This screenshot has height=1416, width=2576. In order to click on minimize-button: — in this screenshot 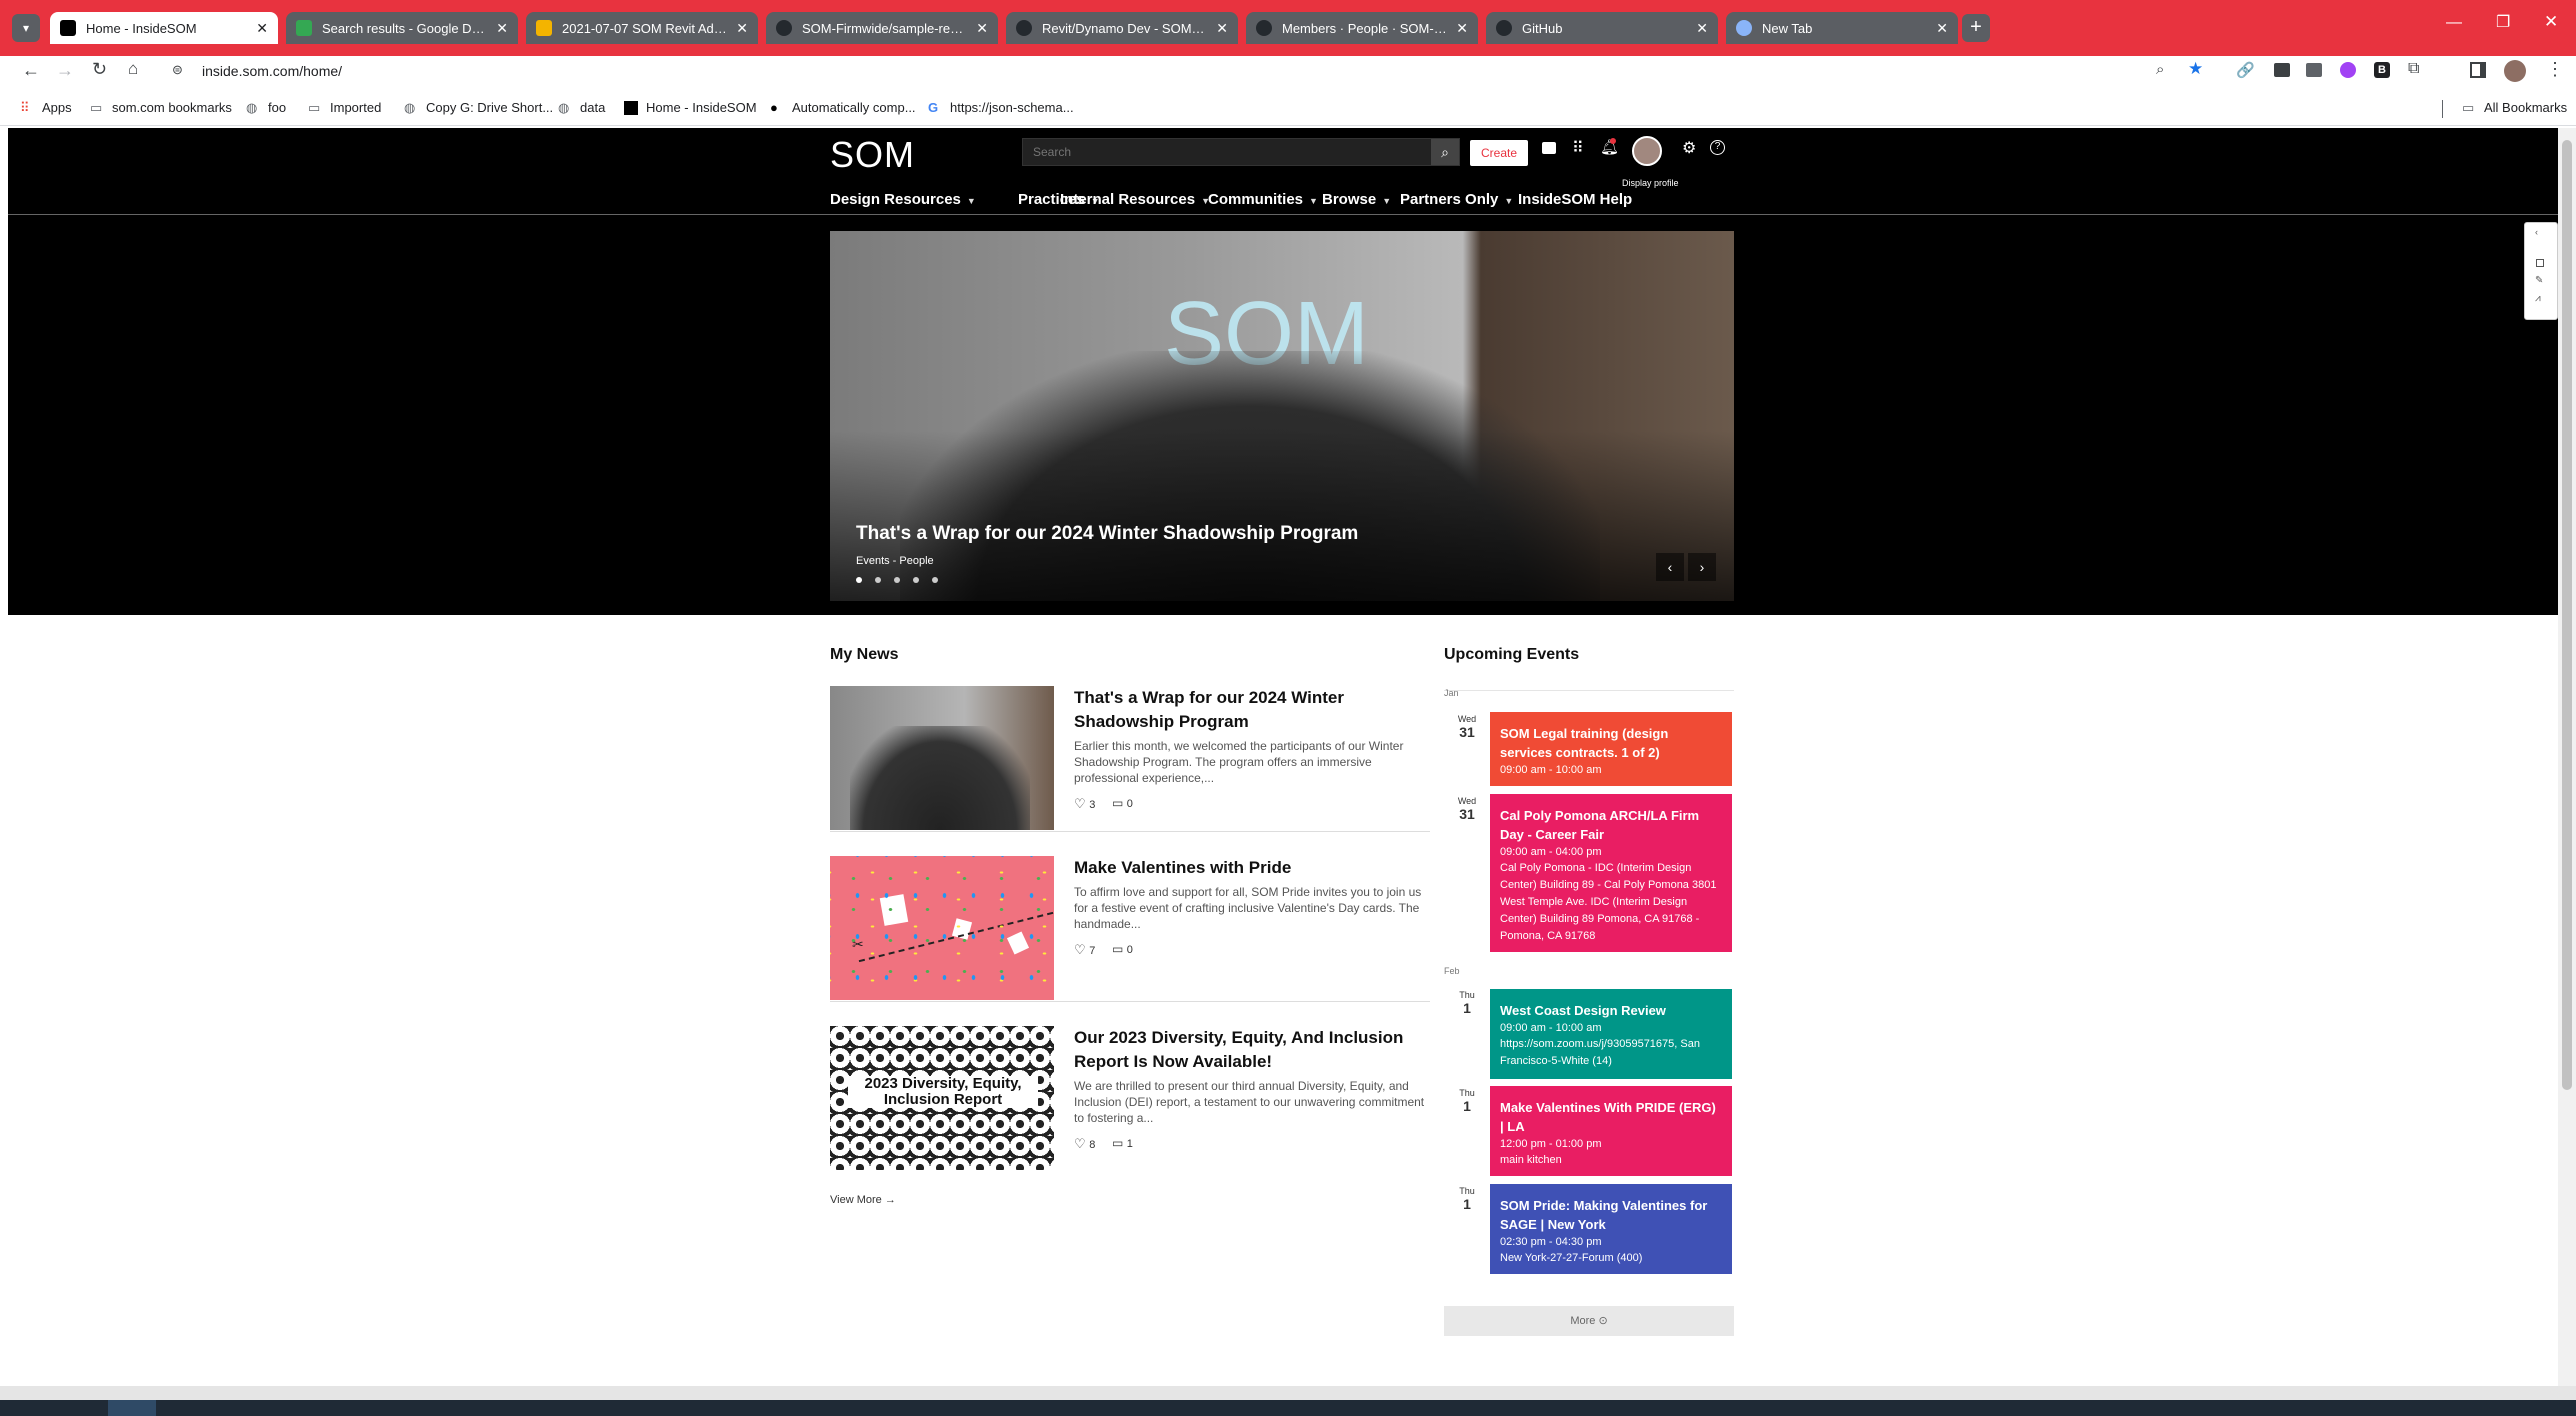, I will do `click(2454, 23)`.